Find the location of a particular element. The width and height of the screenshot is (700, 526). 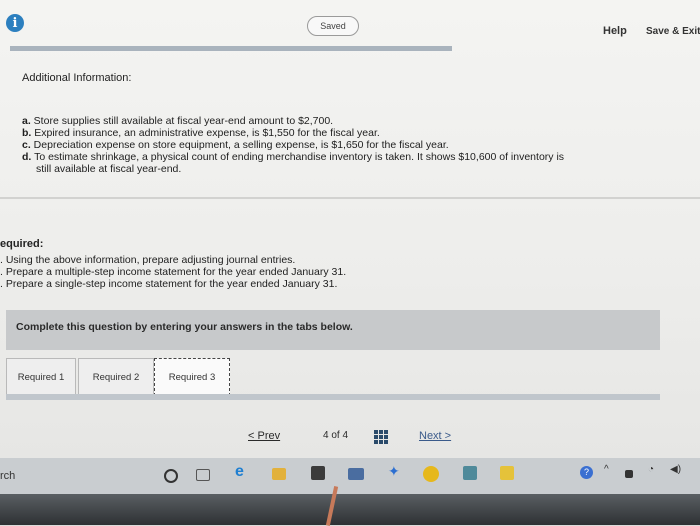

page-indicator: 4 of 4 is located at coordinates (336, 435).